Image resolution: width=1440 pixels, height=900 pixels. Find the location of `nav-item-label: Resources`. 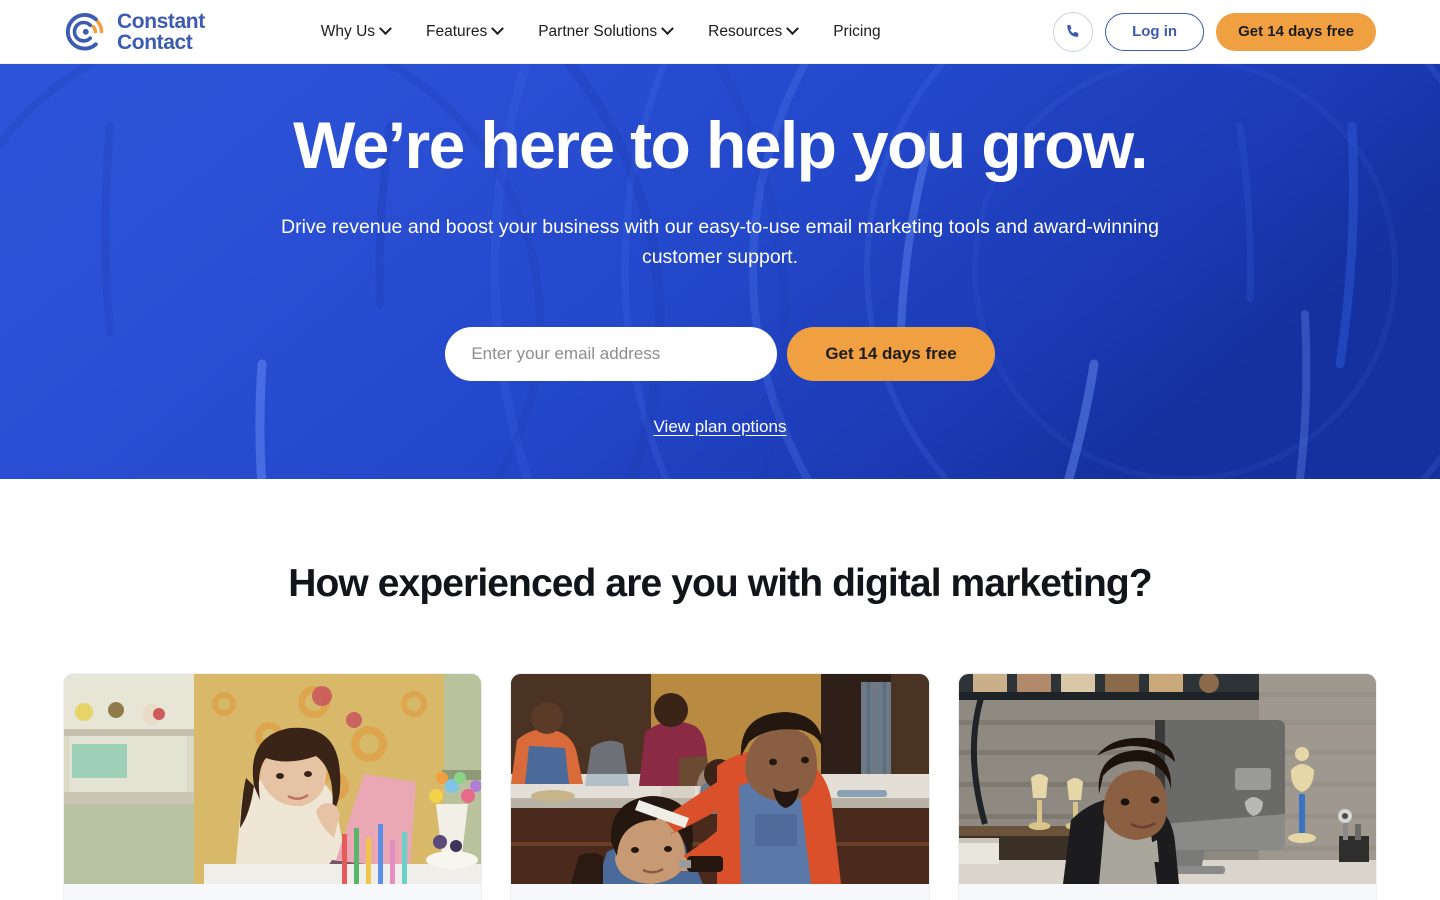

nav-item-label: Resources is located at coordinates (745, 31).